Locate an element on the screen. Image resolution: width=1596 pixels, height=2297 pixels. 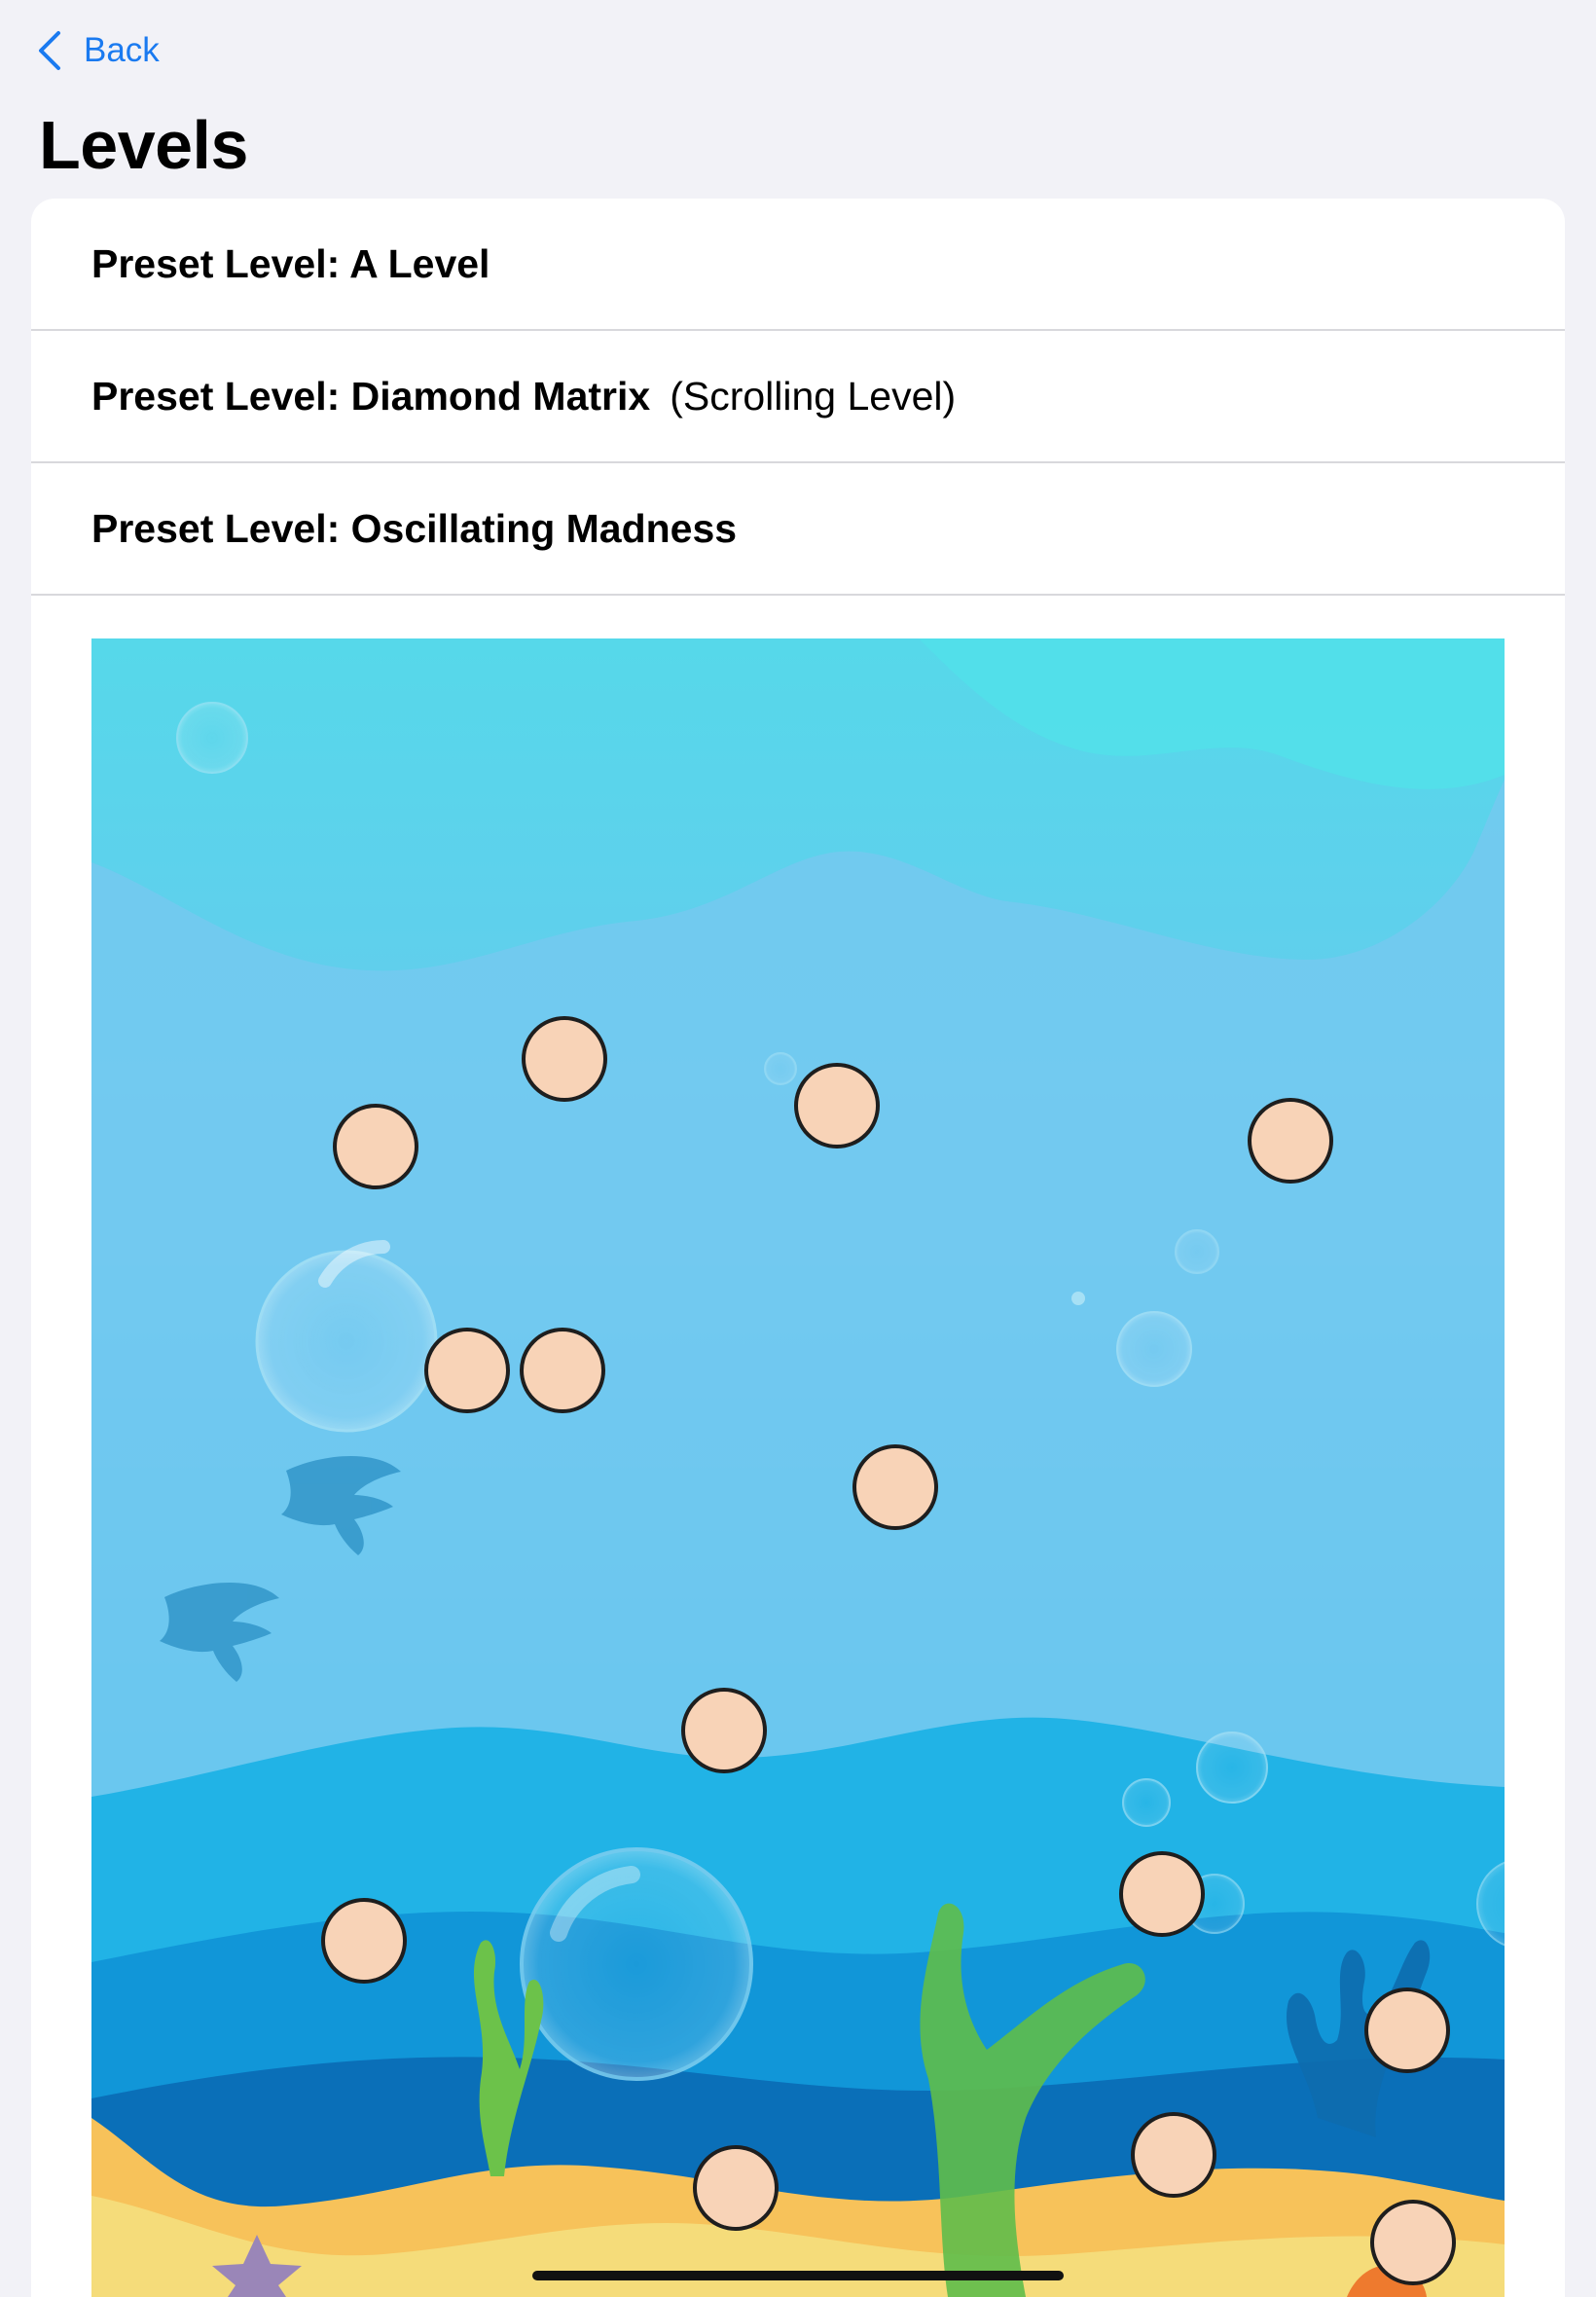
level-subtitle: (Scrolling Level) is located at coordinates (813, 396).